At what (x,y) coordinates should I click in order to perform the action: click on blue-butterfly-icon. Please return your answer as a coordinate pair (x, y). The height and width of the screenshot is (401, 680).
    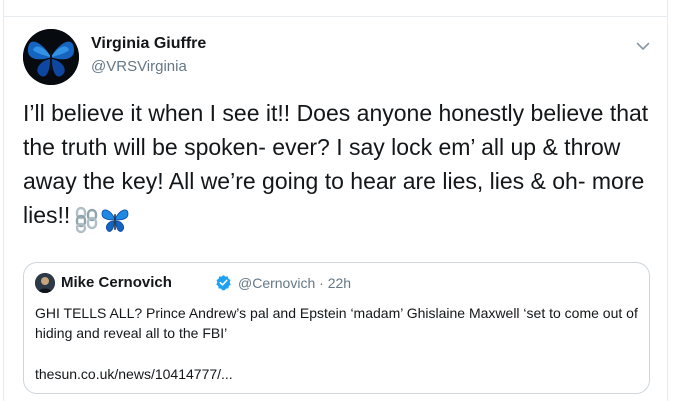
    Looking at the image, I should click on (51, 57).